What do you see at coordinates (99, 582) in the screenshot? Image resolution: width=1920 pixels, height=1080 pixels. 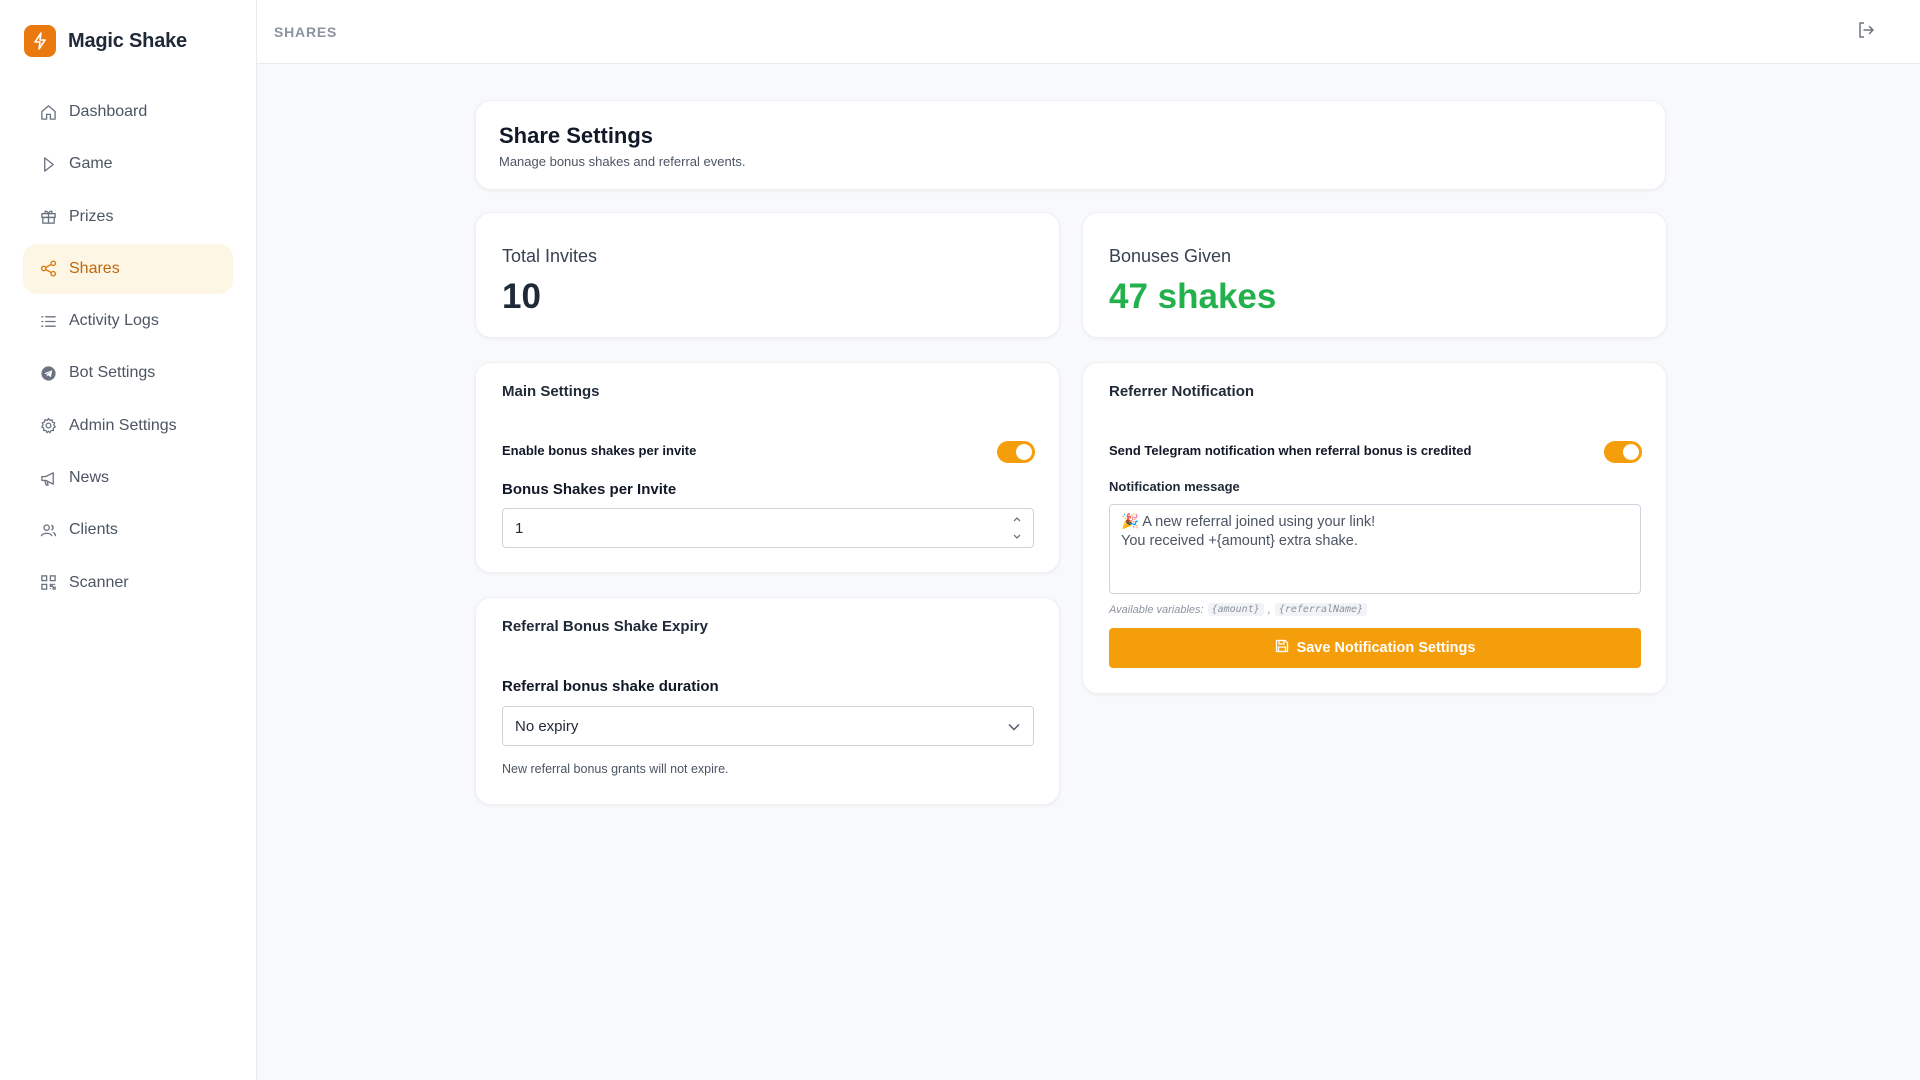 I see `sidebar-item-label: Scanner` at bounding box center [99, 582].